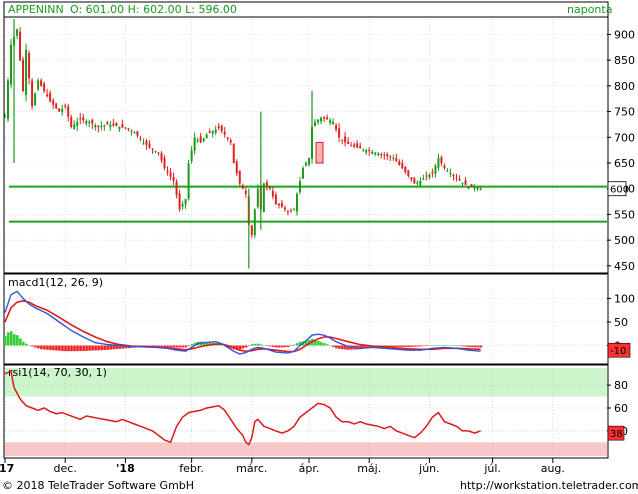 The image size is (638, 494). What do you see at coordinates (191, 468) in the screenshot?
I see `x-tick-label: febr.` at bounding box center [191, 468].